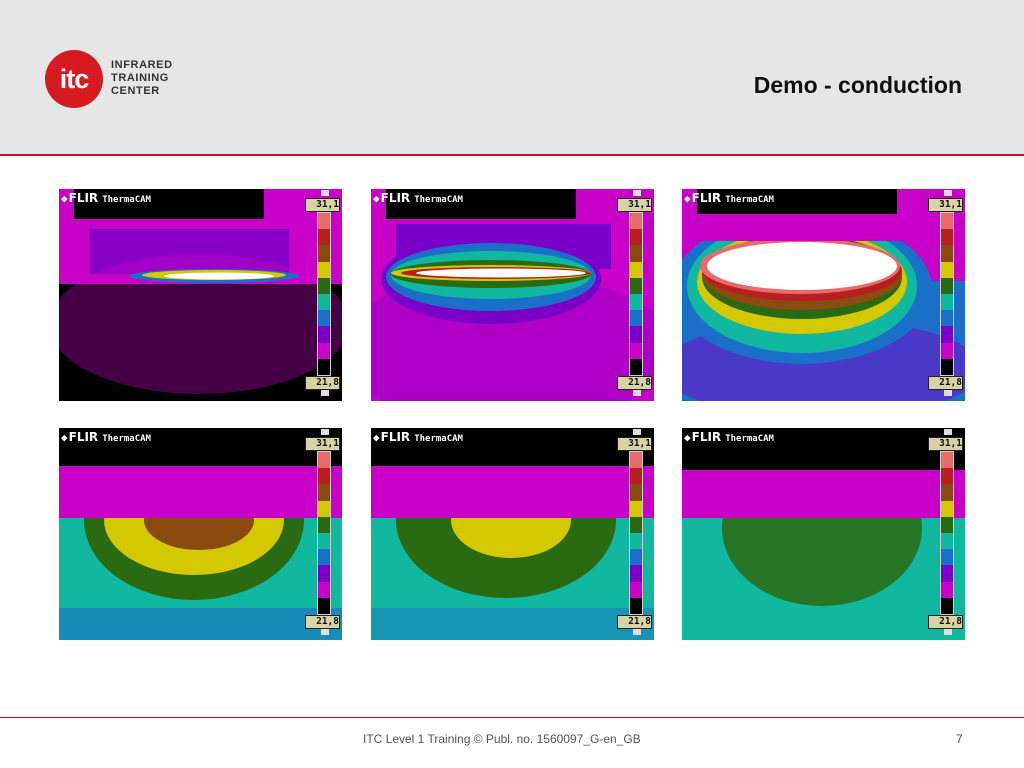 This screenshot has height=768, width=1024. I want to click on thermogram-5: ◆FLIR ThermaCAM 31,1 21,8, so click(512, 534).